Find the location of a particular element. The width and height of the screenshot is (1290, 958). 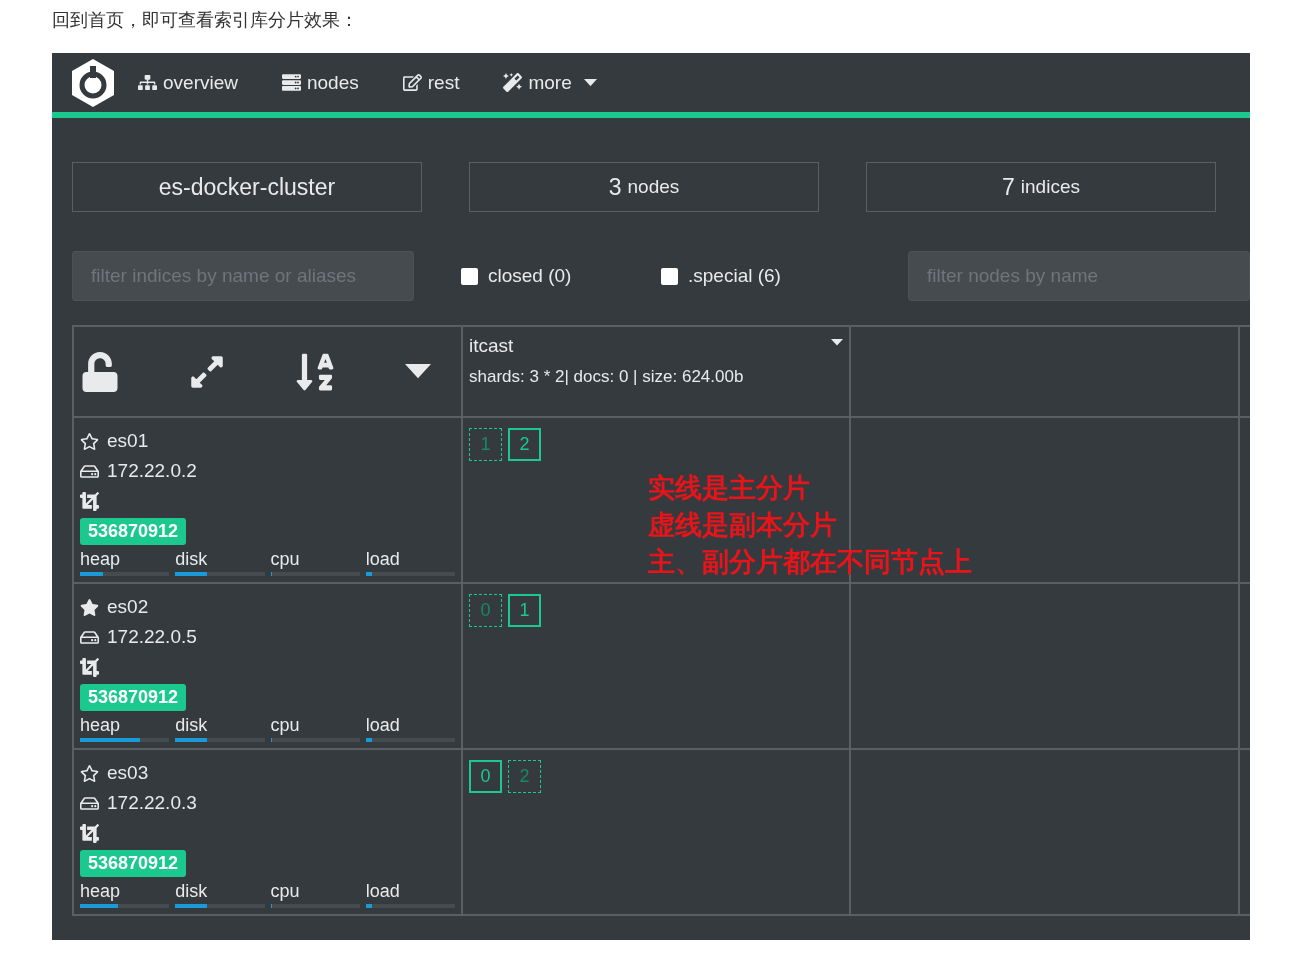

shard: 1 is located at coordinates (524, 610).